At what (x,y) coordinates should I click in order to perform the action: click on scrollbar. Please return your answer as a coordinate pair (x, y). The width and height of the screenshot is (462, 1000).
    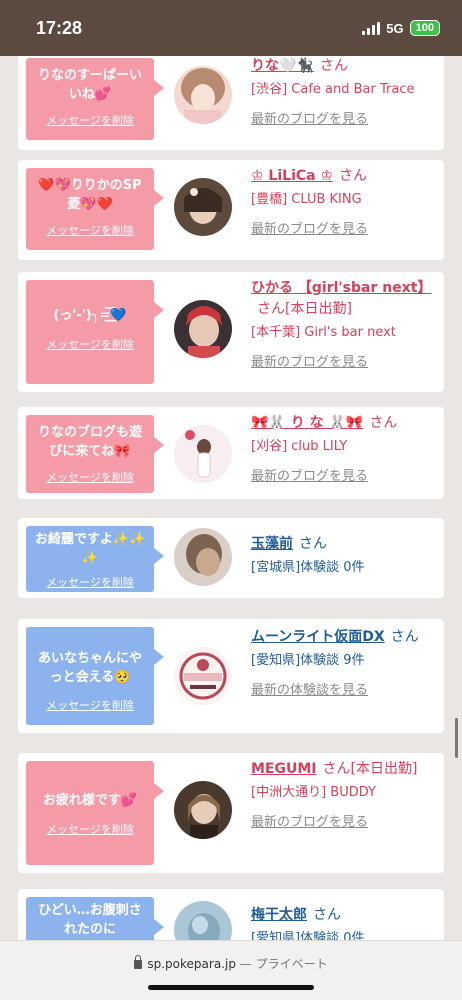
    Looking at the image, I should click on (456, 738).